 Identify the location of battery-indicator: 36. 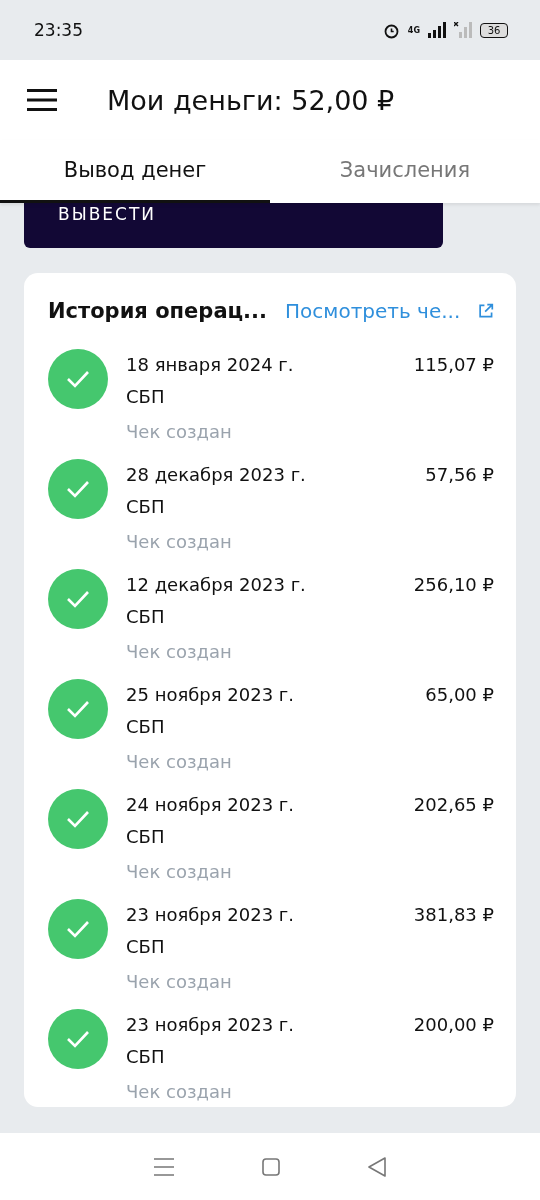
(494, 30).